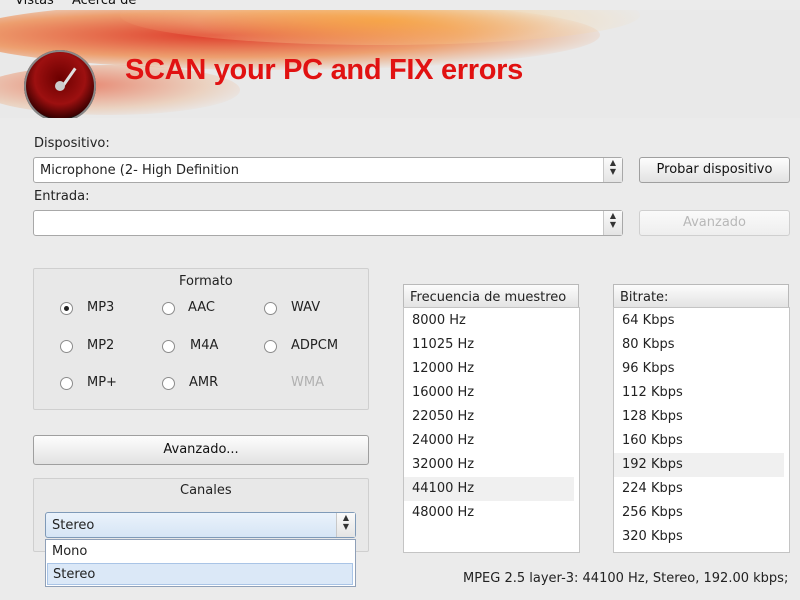  I want to click on format-title: Formato, so click(206, 281).